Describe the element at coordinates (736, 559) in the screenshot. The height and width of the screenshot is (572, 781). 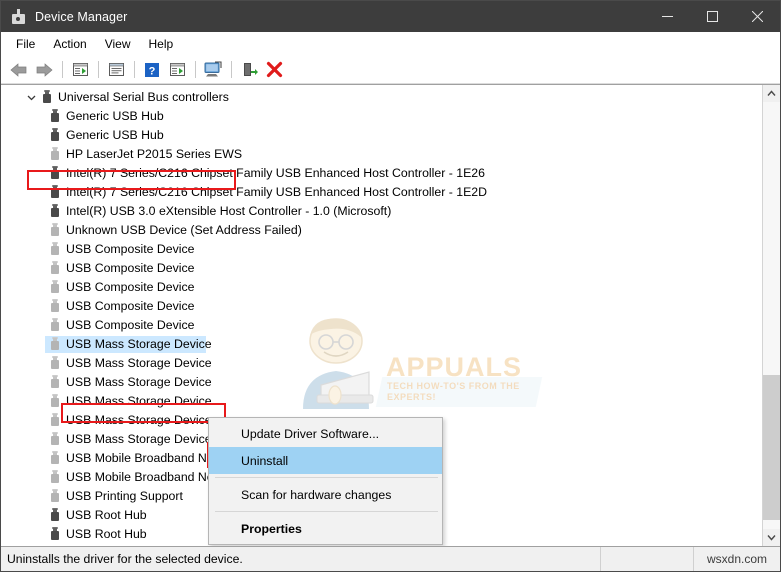
I see `source-watermark: wsxdn.com` at that location.